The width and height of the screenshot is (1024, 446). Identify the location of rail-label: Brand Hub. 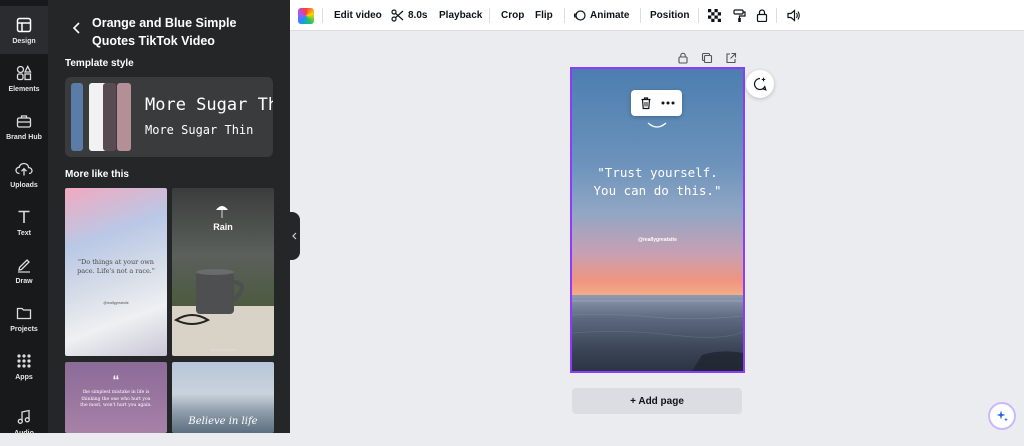
(24, 137).